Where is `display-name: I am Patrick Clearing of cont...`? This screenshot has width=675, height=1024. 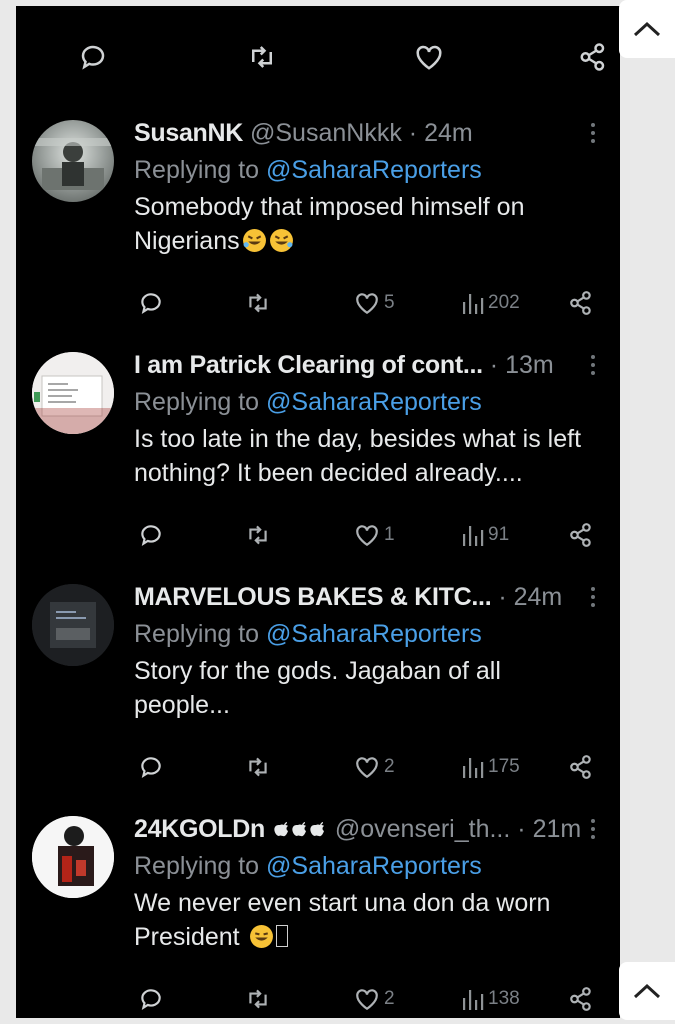 display-name: I am Patrick Clearing of cont... is located at coordinates (308, 365).